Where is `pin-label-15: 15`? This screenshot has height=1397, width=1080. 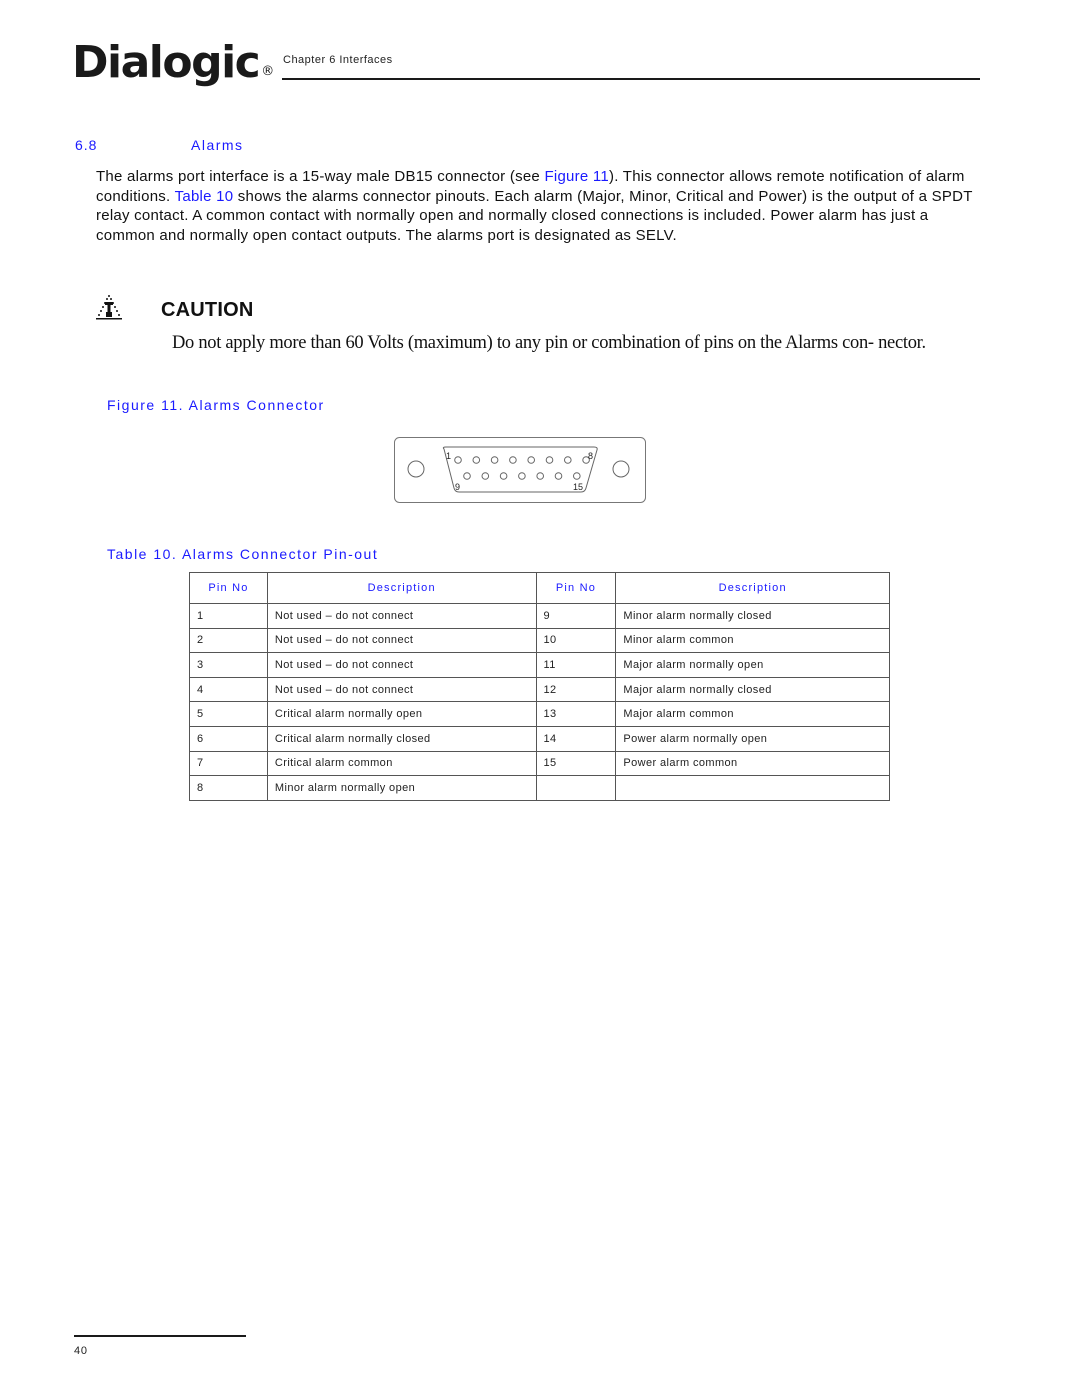
pin-label-15: 15 is located at coordinates (578, 487).